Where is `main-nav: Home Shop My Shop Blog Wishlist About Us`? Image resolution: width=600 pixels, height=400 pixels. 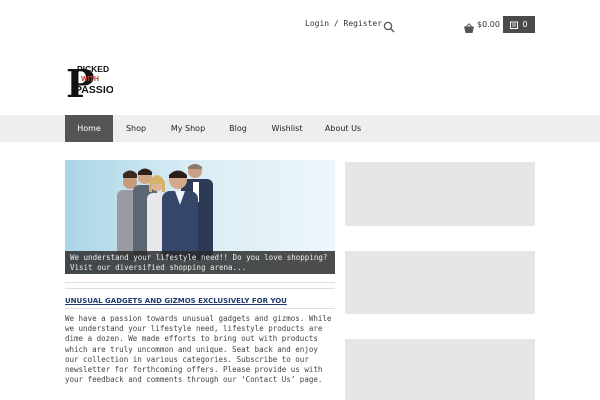 main-nav: Home Shop My Shop Blog Wishlist About Us is located at coordinates (300, 128).